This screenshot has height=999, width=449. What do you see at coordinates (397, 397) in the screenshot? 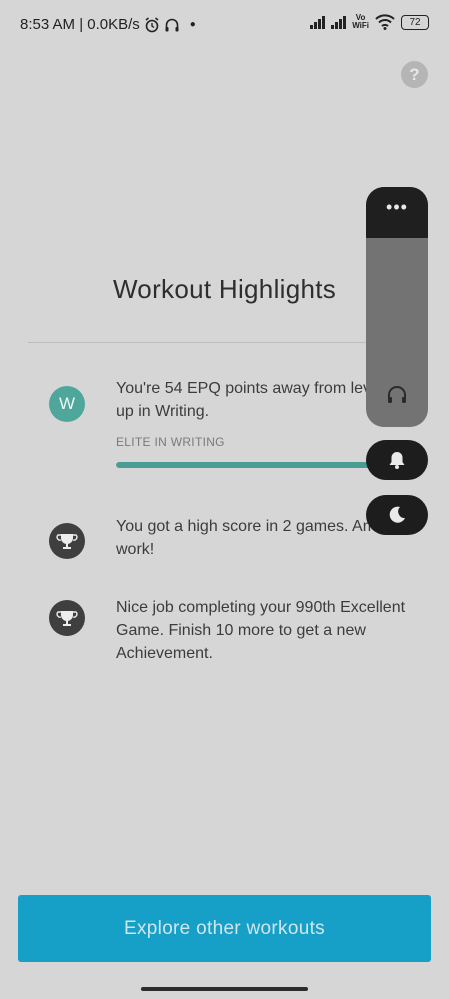
I see `headphones-icon` at bounding box center [397, 397].